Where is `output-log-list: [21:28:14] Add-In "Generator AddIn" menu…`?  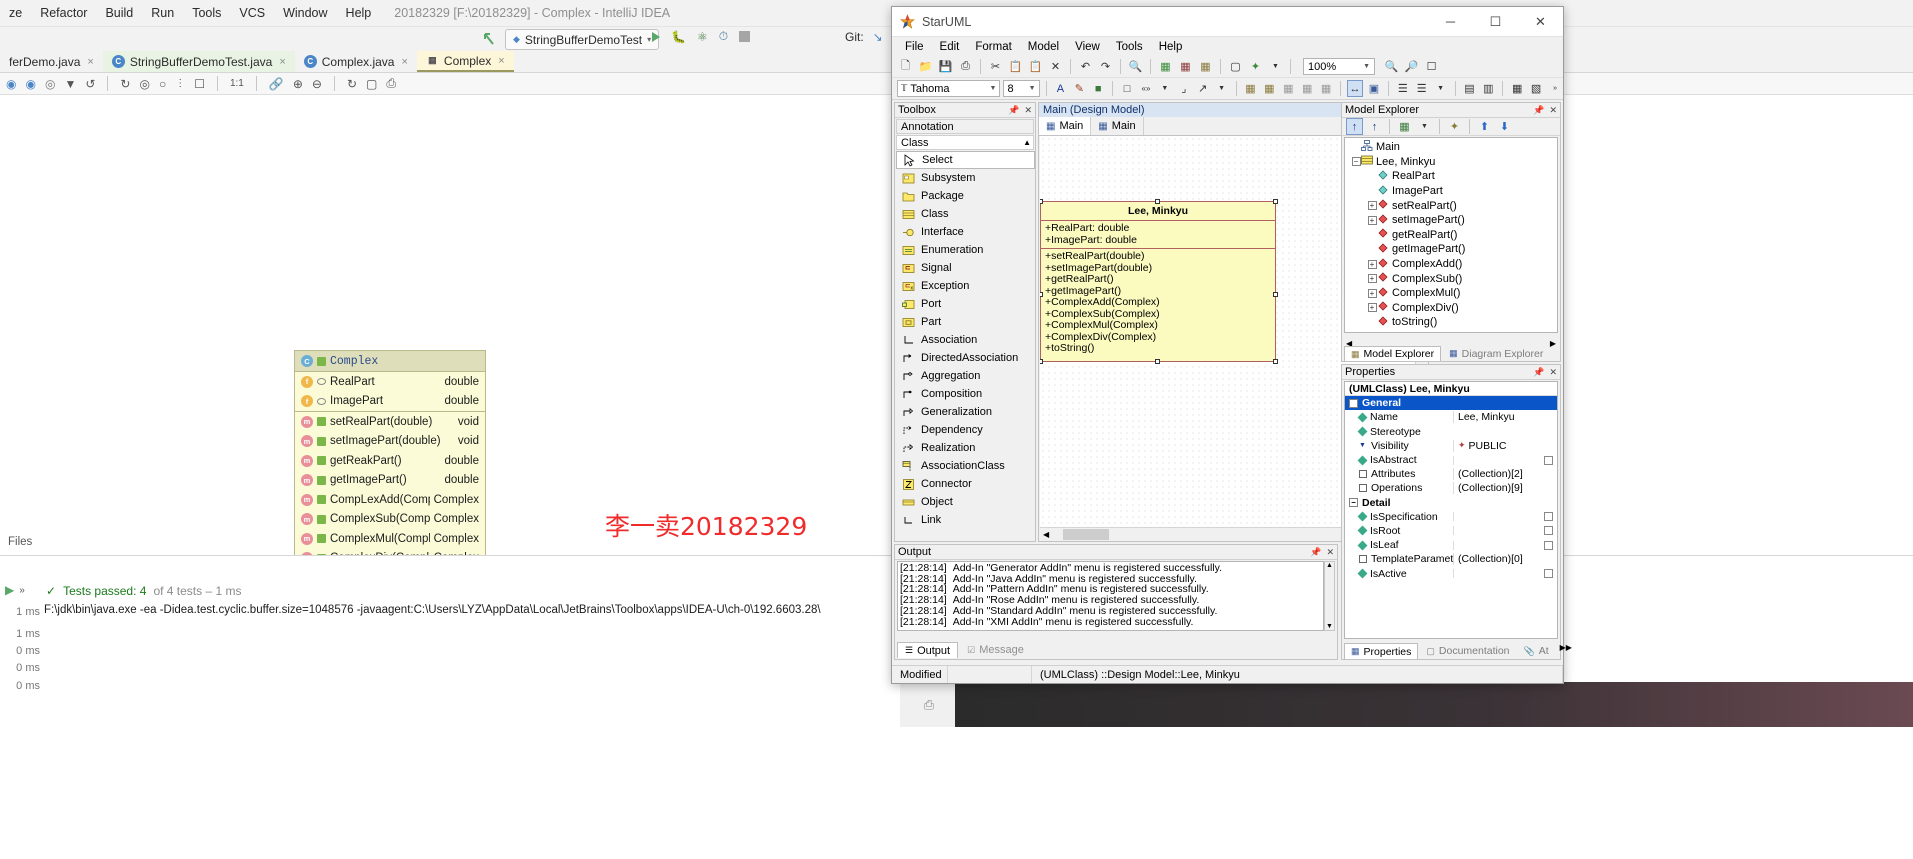
output-log-list: [21:28:14] Add-In "Generator AddIn" menu… is located at coordinates (1110, 596).